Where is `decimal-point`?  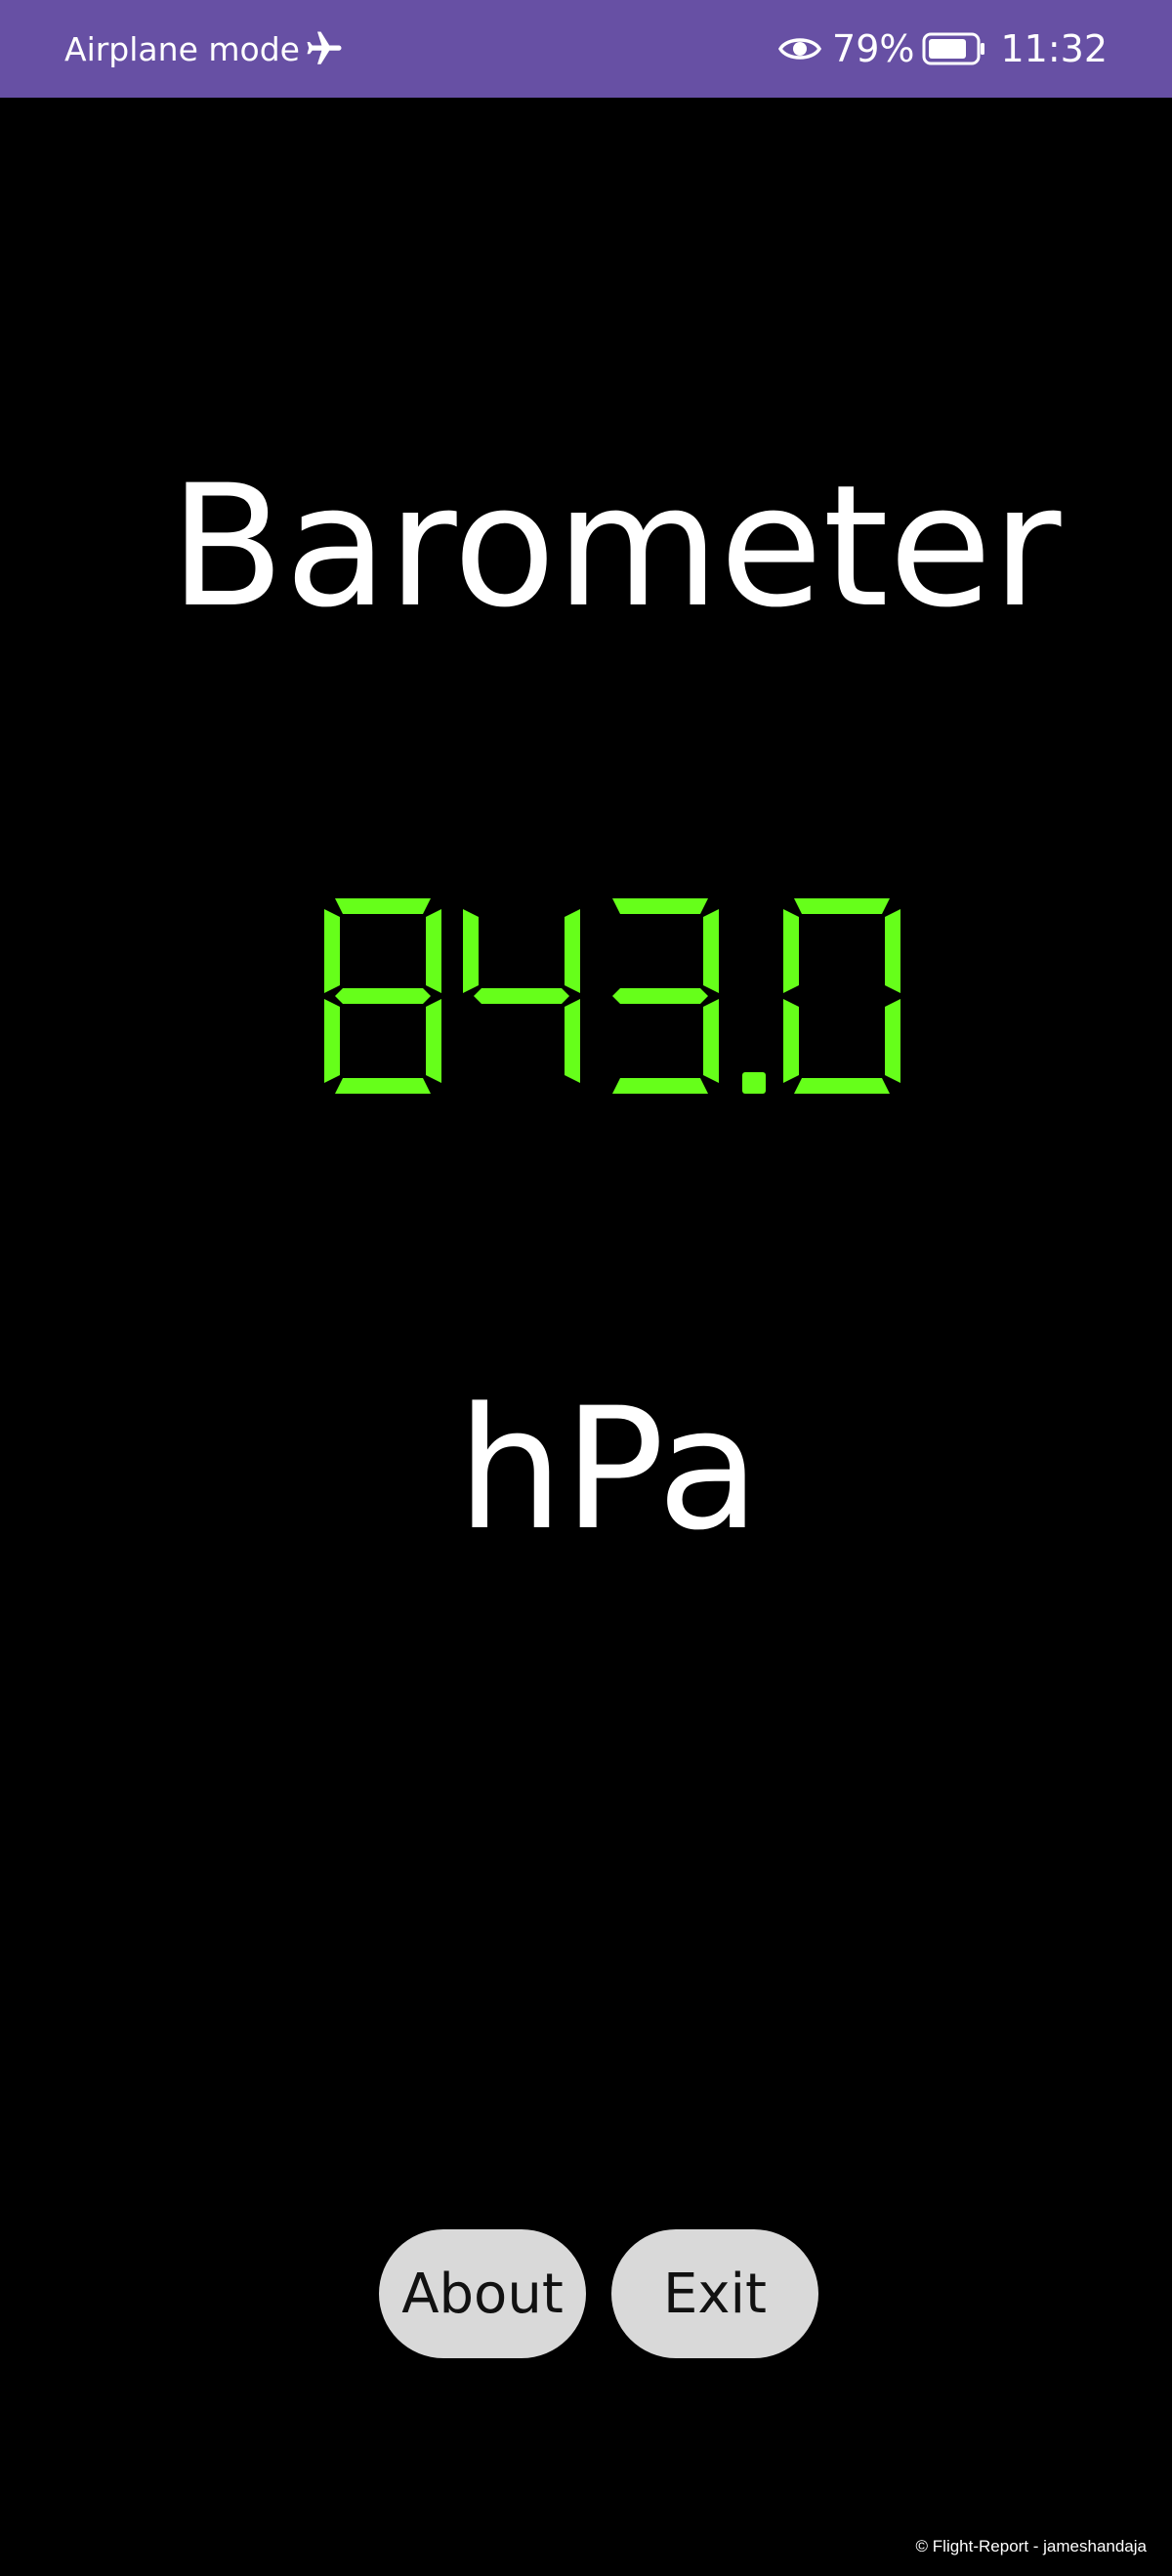
decimal-point is located at coordinates (754, 1083).